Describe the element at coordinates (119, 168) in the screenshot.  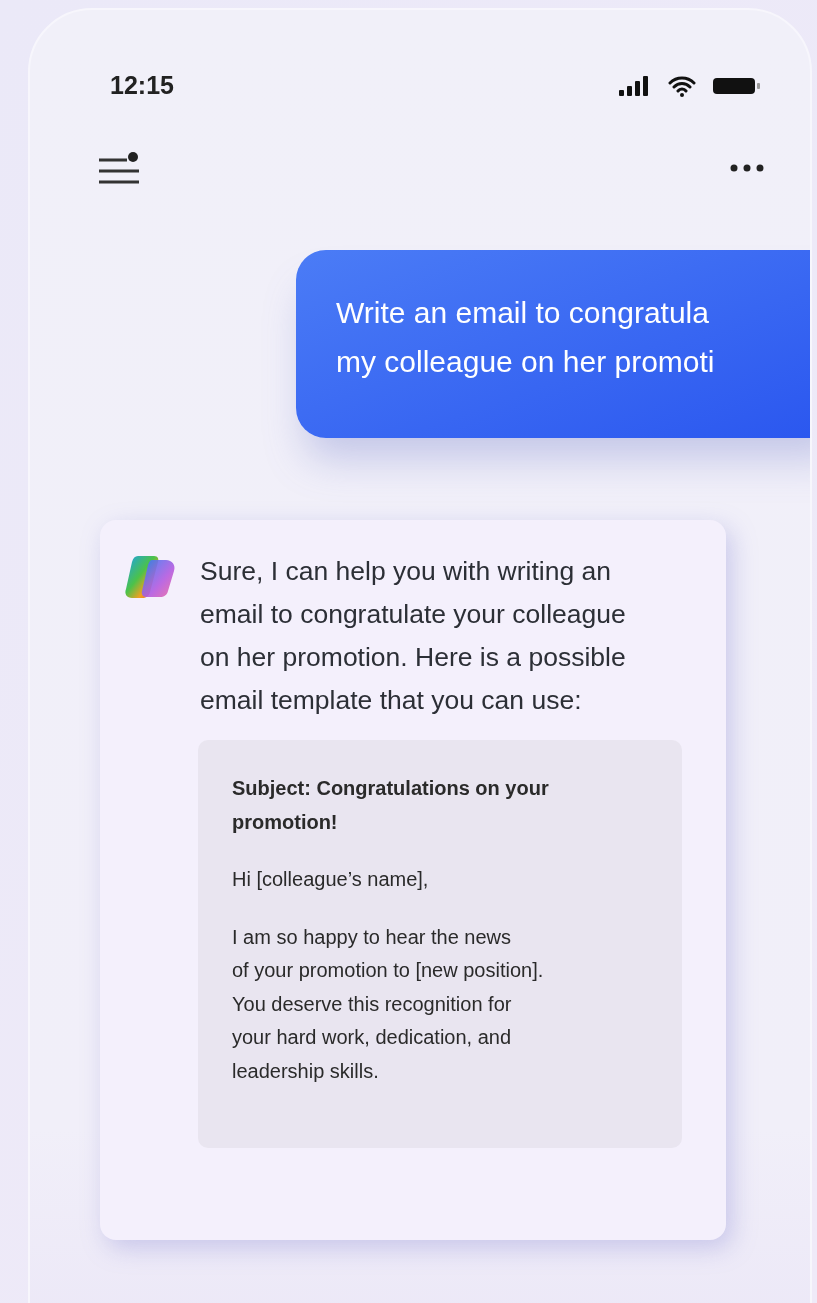
I see `menu-icon` at that location.